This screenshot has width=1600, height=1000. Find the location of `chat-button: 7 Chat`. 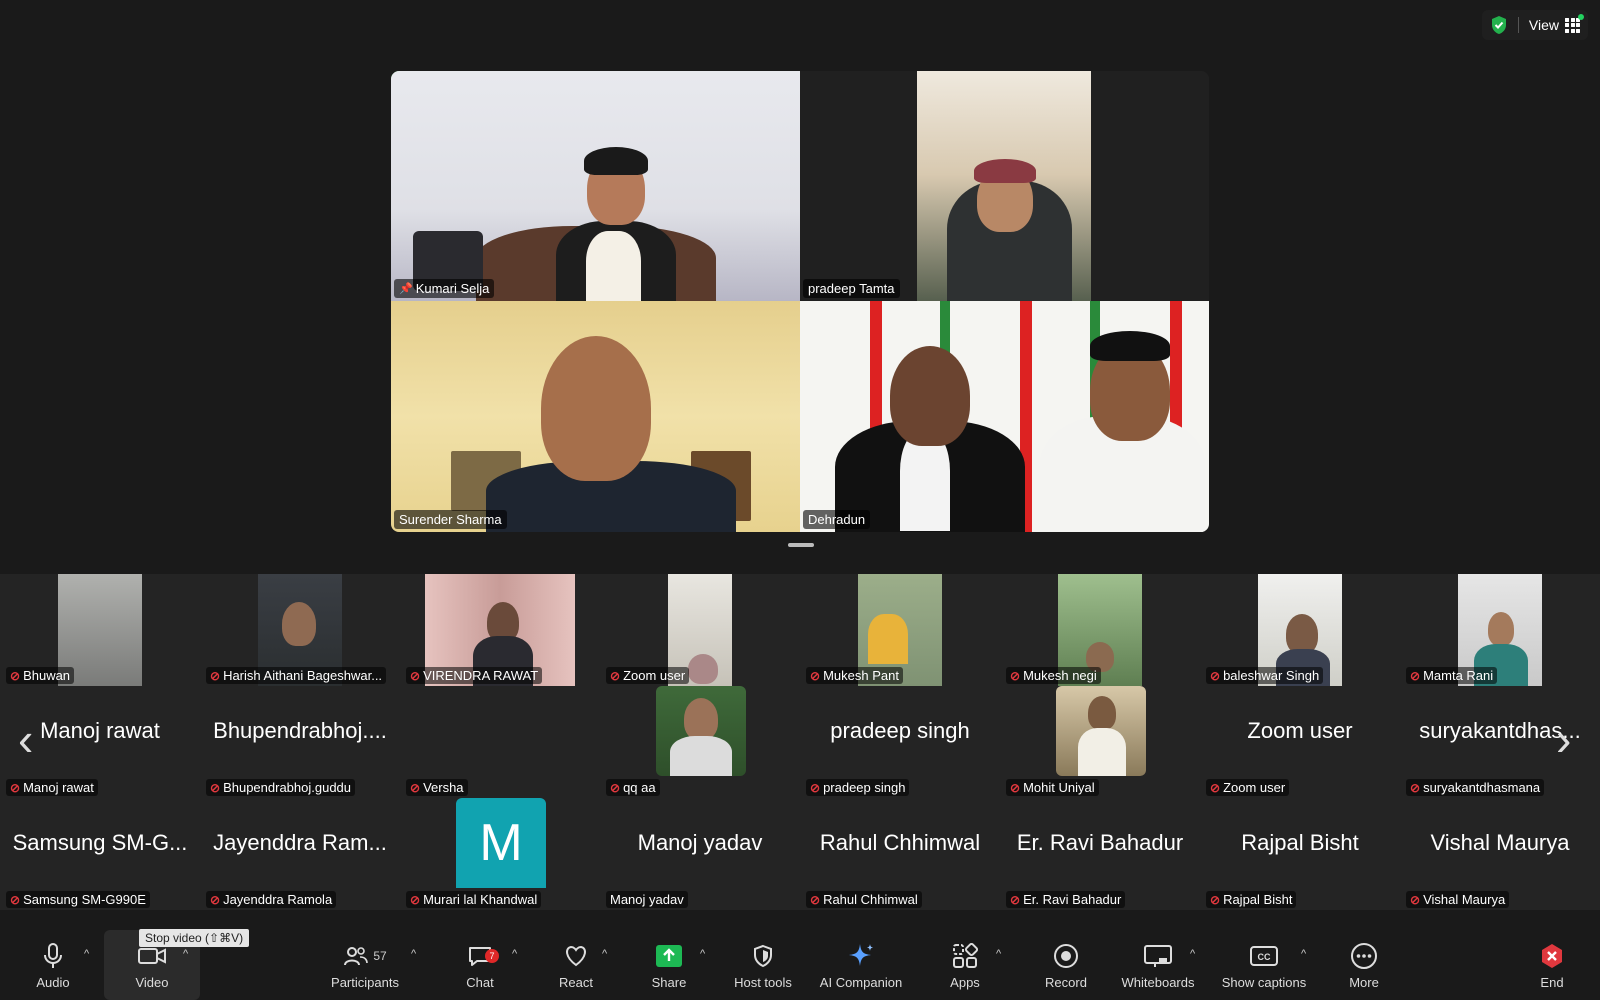

chat-button: 7 Chat is located at coordinates (480, 965).